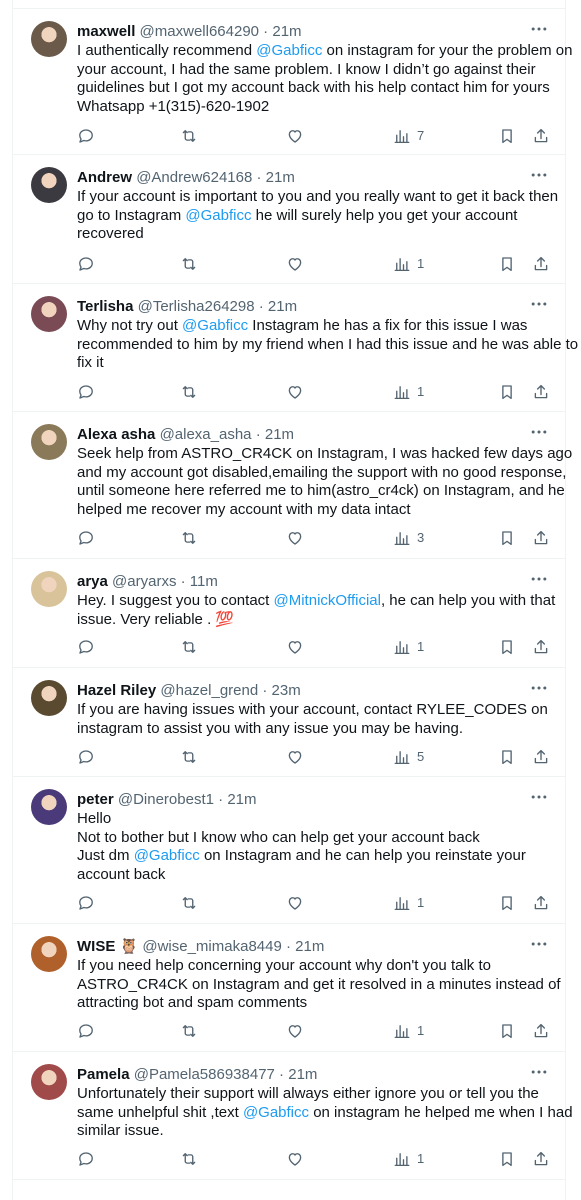 The width and height of the screenshot is (581, 1200). What do you see at coordinates (408, 135) in the screenshot?
I see `views-button: 7` at bounding box center [408, 135].